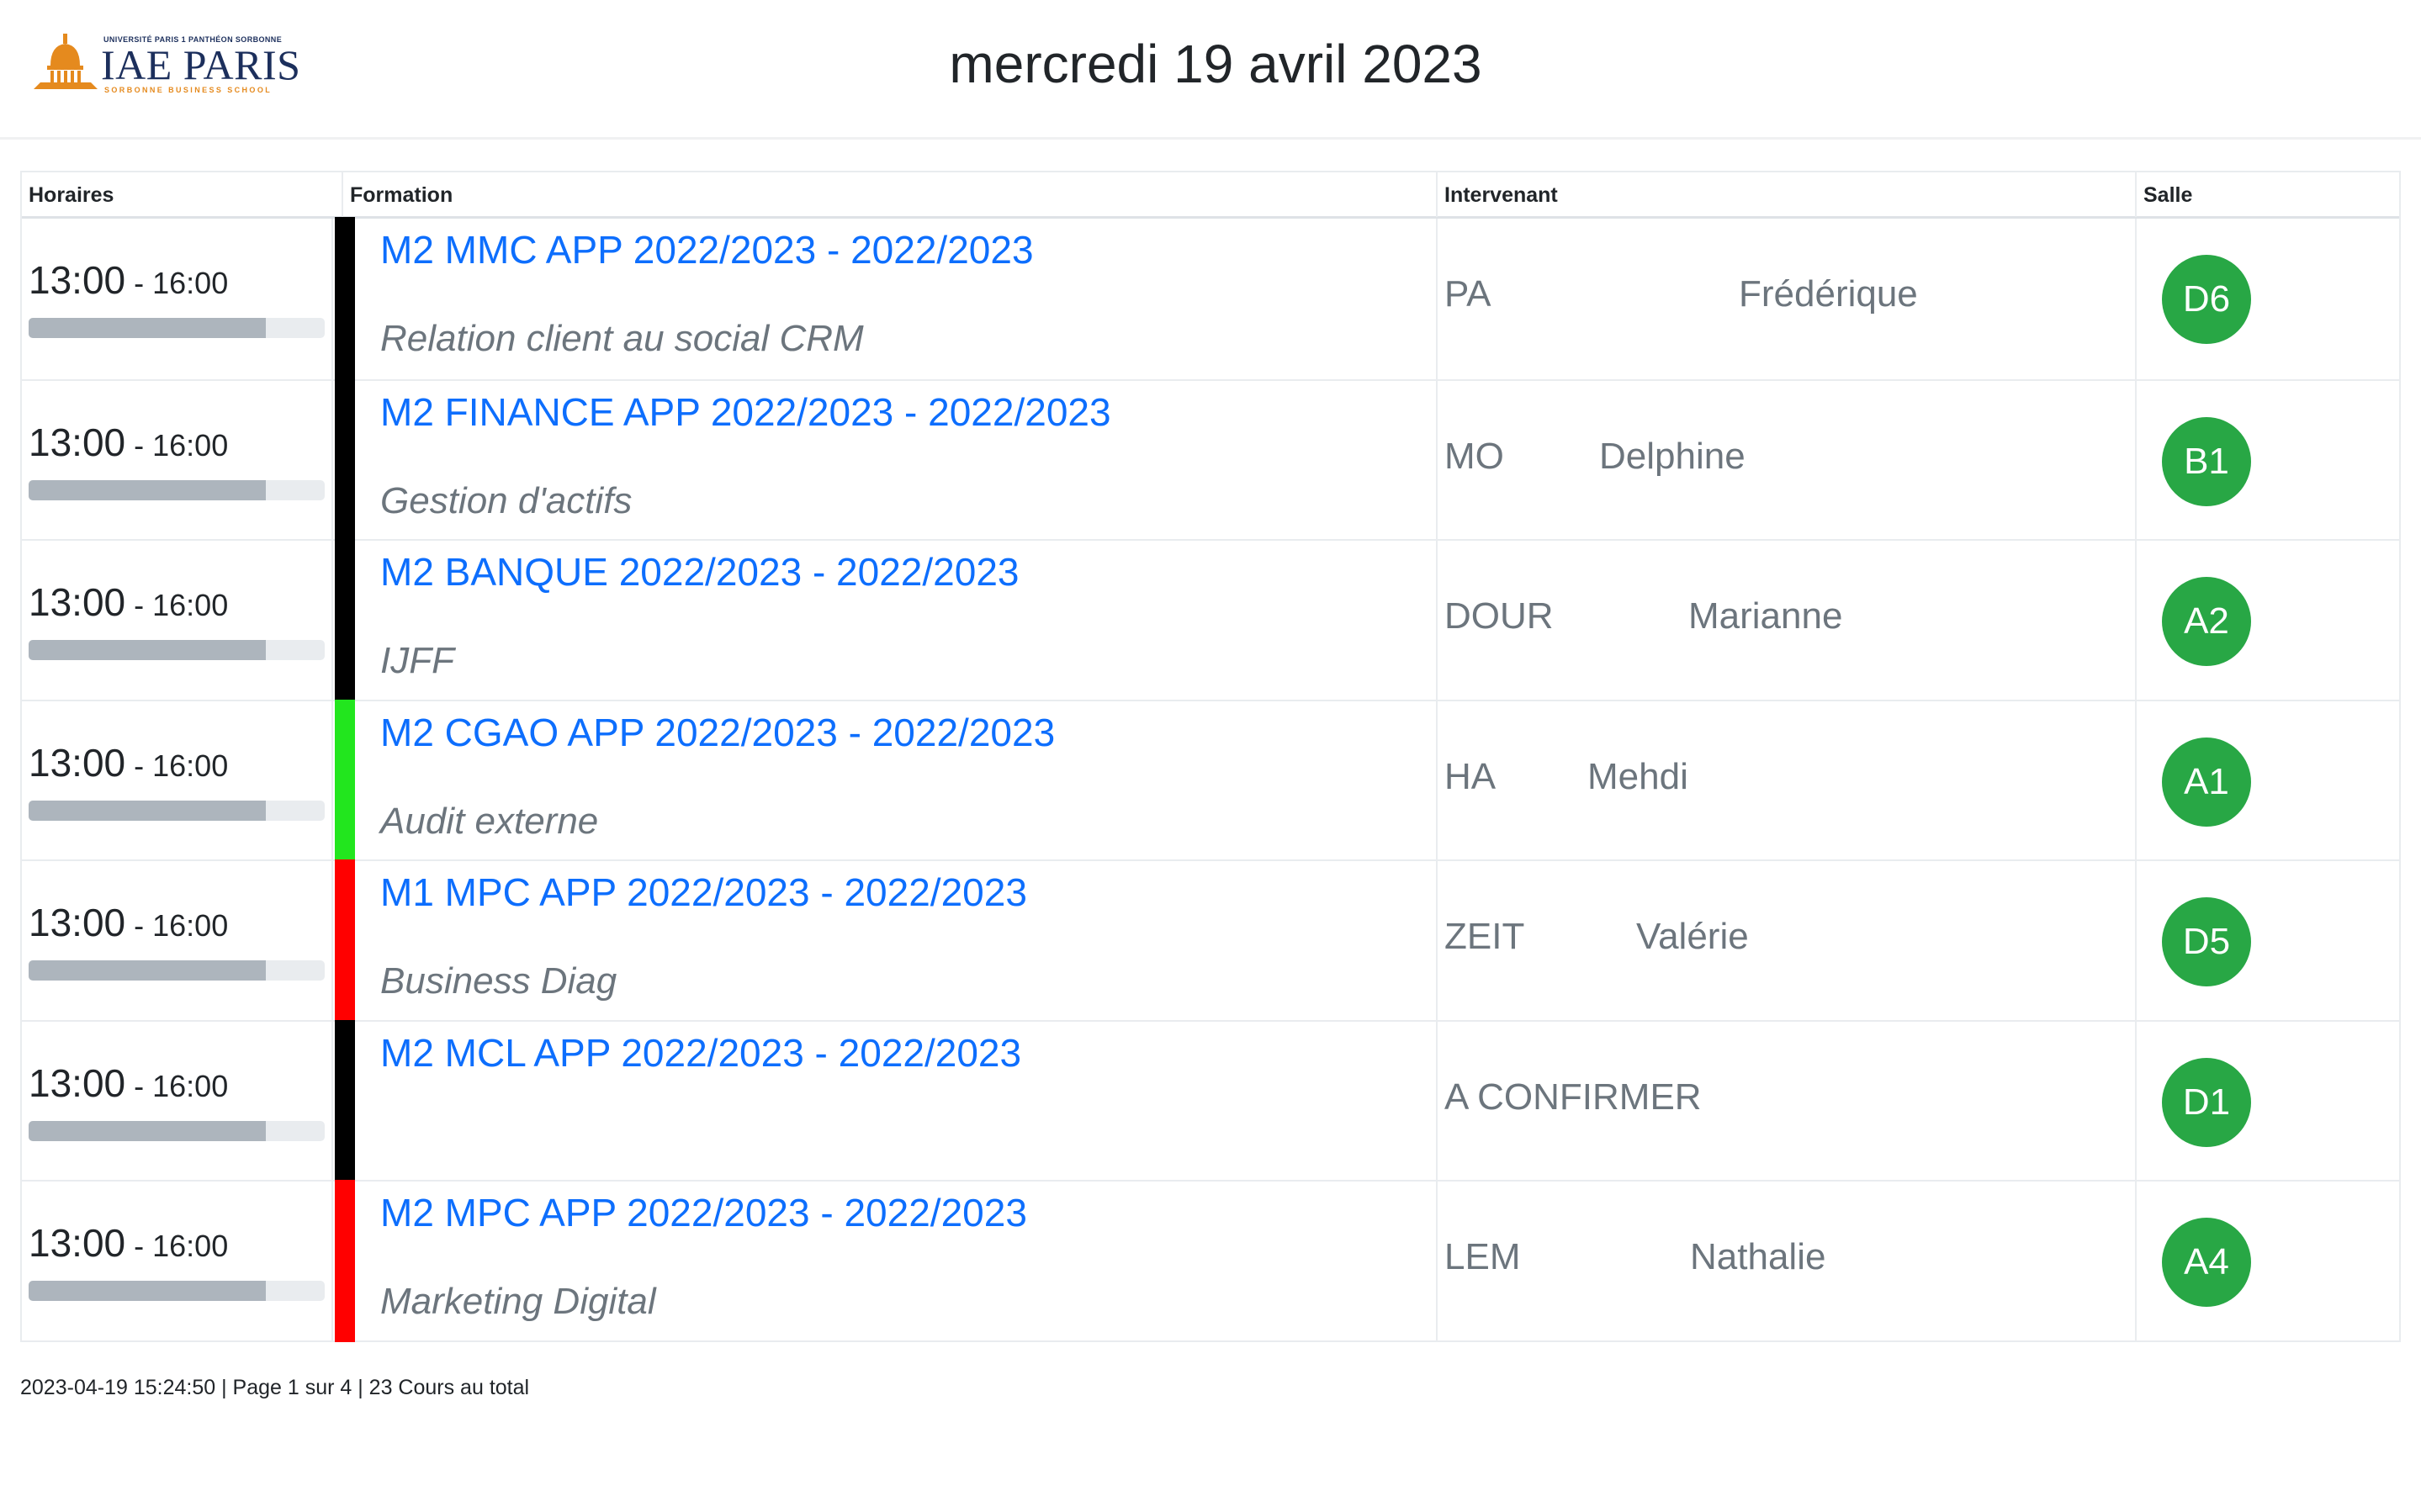 The width and height of the screenshot is (2421, 1512). I want to click on intervenant-firstname: Valérie, so click(1693, 936).